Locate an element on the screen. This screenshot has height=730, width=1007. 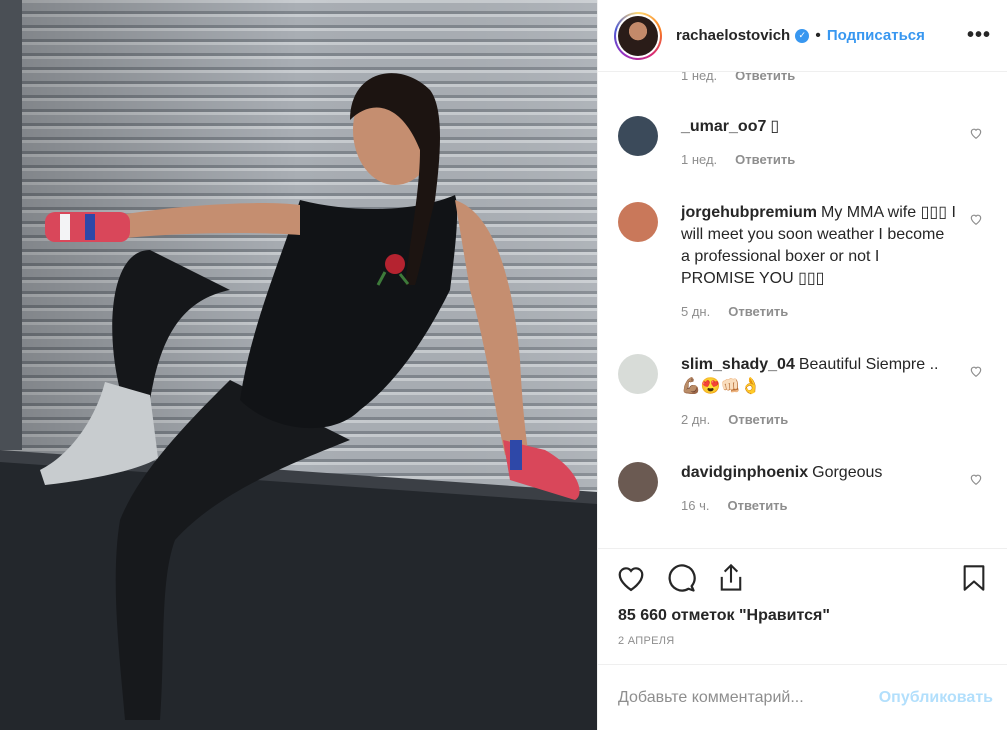
comment-input is located at coordinates (748, 697).